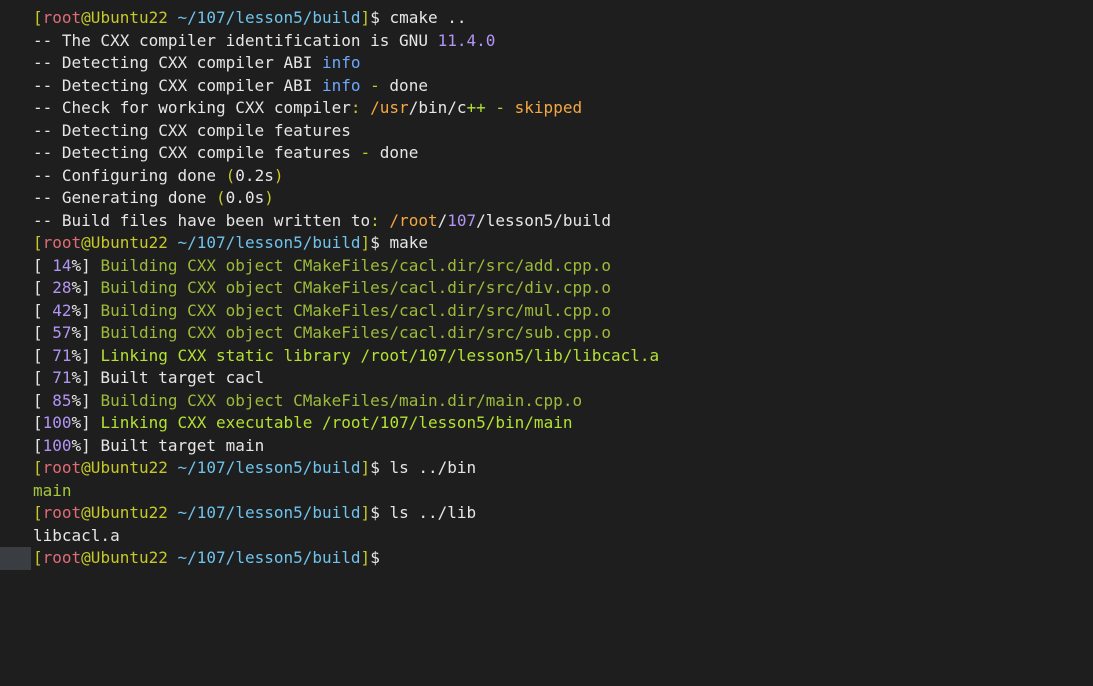 This screenshot has width=1093, height=686. Describe the element at coordinates (399, 242) in the screenshot. I see `text-segment: $ make` at that location.